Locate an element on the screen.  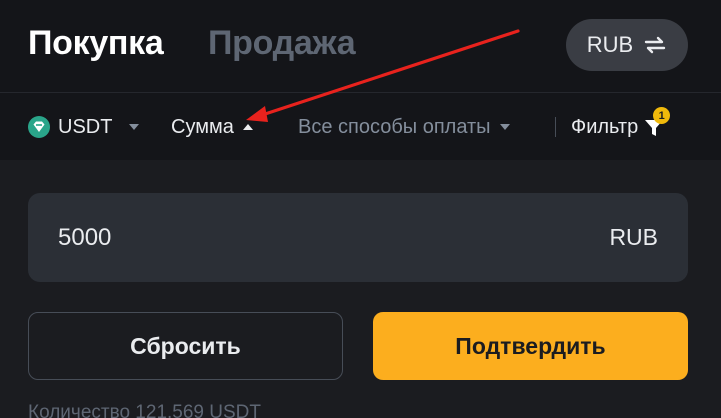
payment-label: Все способы оплаты is located at coordinates (394, 126).